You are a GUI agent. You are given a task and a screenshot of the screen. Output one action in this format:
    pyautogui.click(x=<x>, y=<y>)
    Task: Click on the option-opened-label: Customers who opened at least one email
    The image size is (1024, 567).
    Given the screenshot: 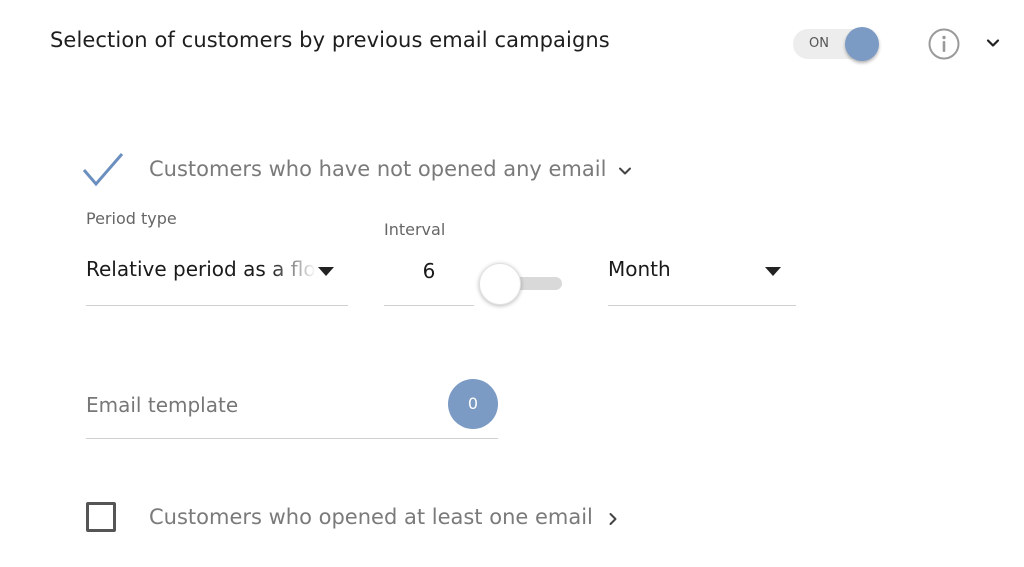 What is the action you would take?
    pyautogui.click(x=371, y=517)
    